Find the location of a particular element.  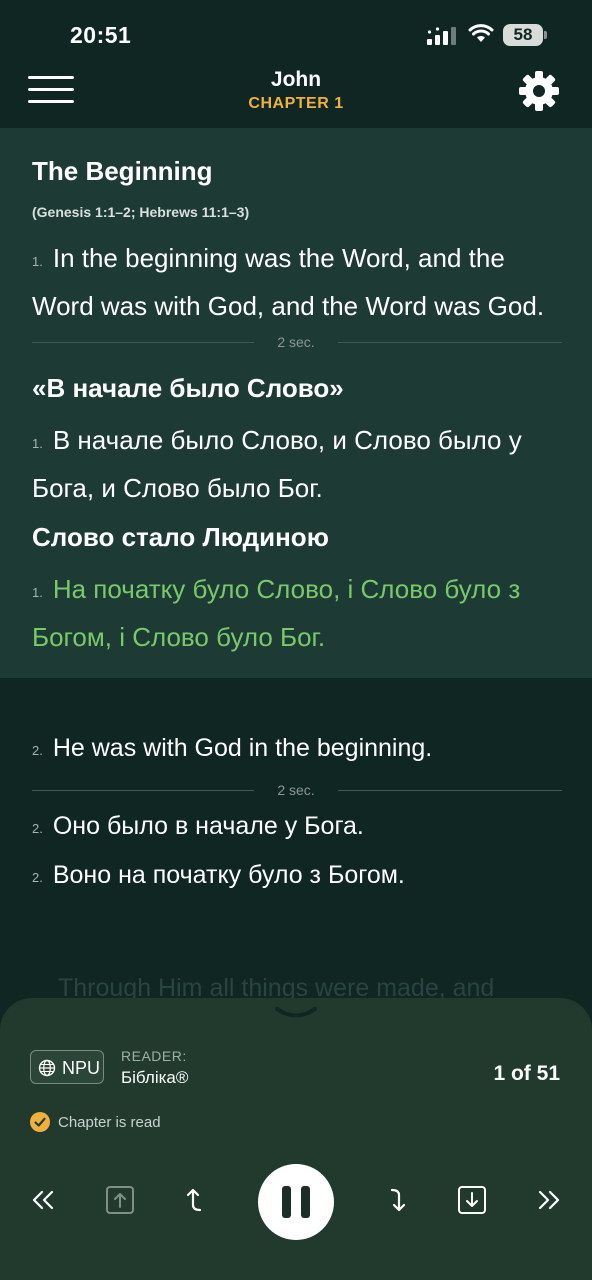

verse-uk-2: 2. Воно на початку було з Богом. is located at coordinates (218, 875).